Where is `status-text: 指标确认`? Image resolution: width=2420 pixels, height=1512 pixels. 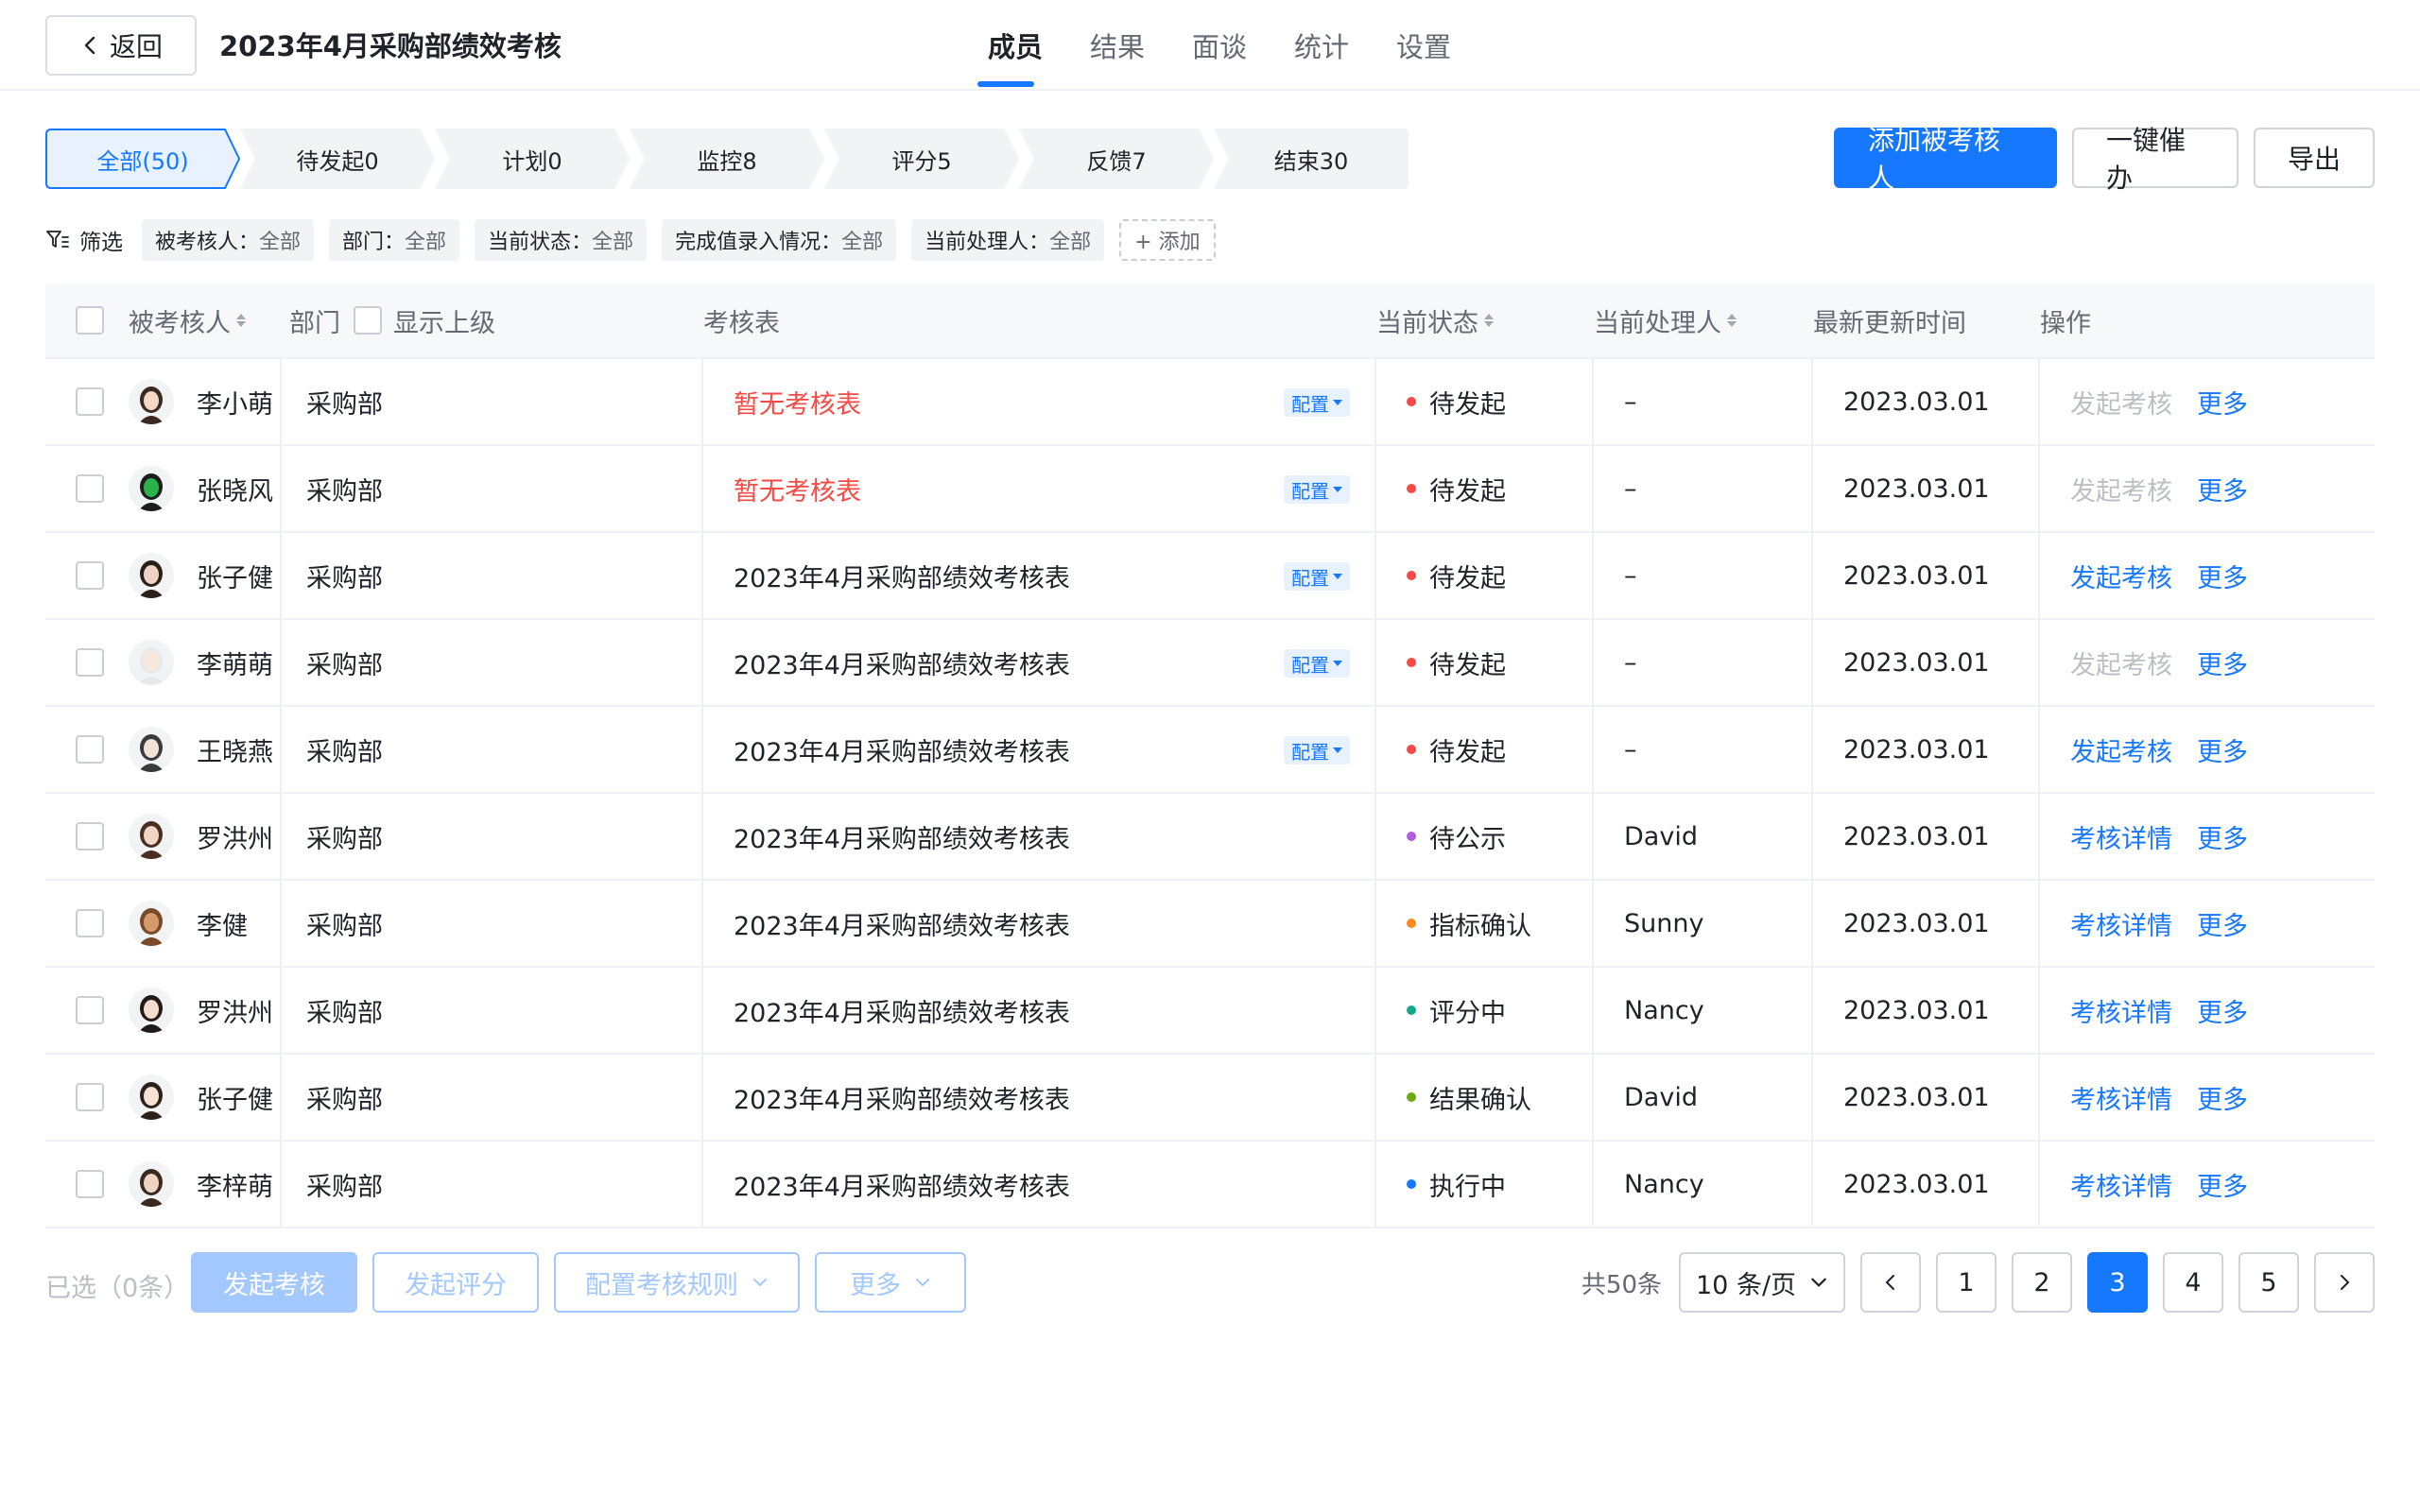 status-text: 指标确认 is located at coordinates (1480, 926).